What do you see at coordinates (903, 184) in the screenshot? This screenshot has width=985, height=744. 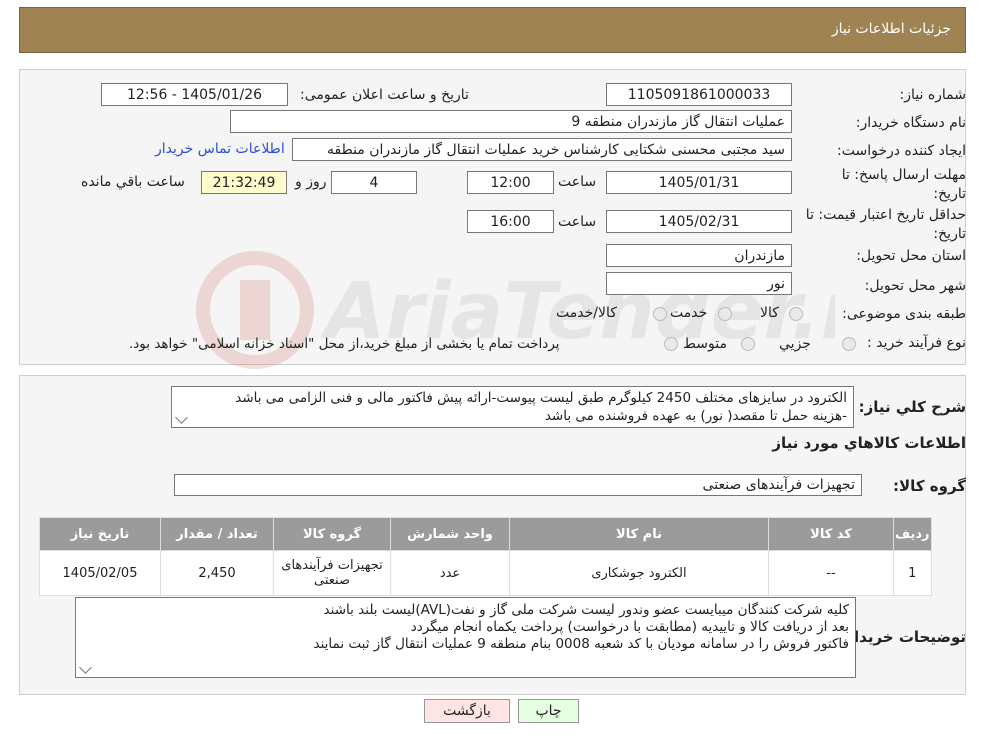 I see `deadline-label: مهلت ارسال پاسخ: تا تاریخ:` at bounding box center [903, 184].